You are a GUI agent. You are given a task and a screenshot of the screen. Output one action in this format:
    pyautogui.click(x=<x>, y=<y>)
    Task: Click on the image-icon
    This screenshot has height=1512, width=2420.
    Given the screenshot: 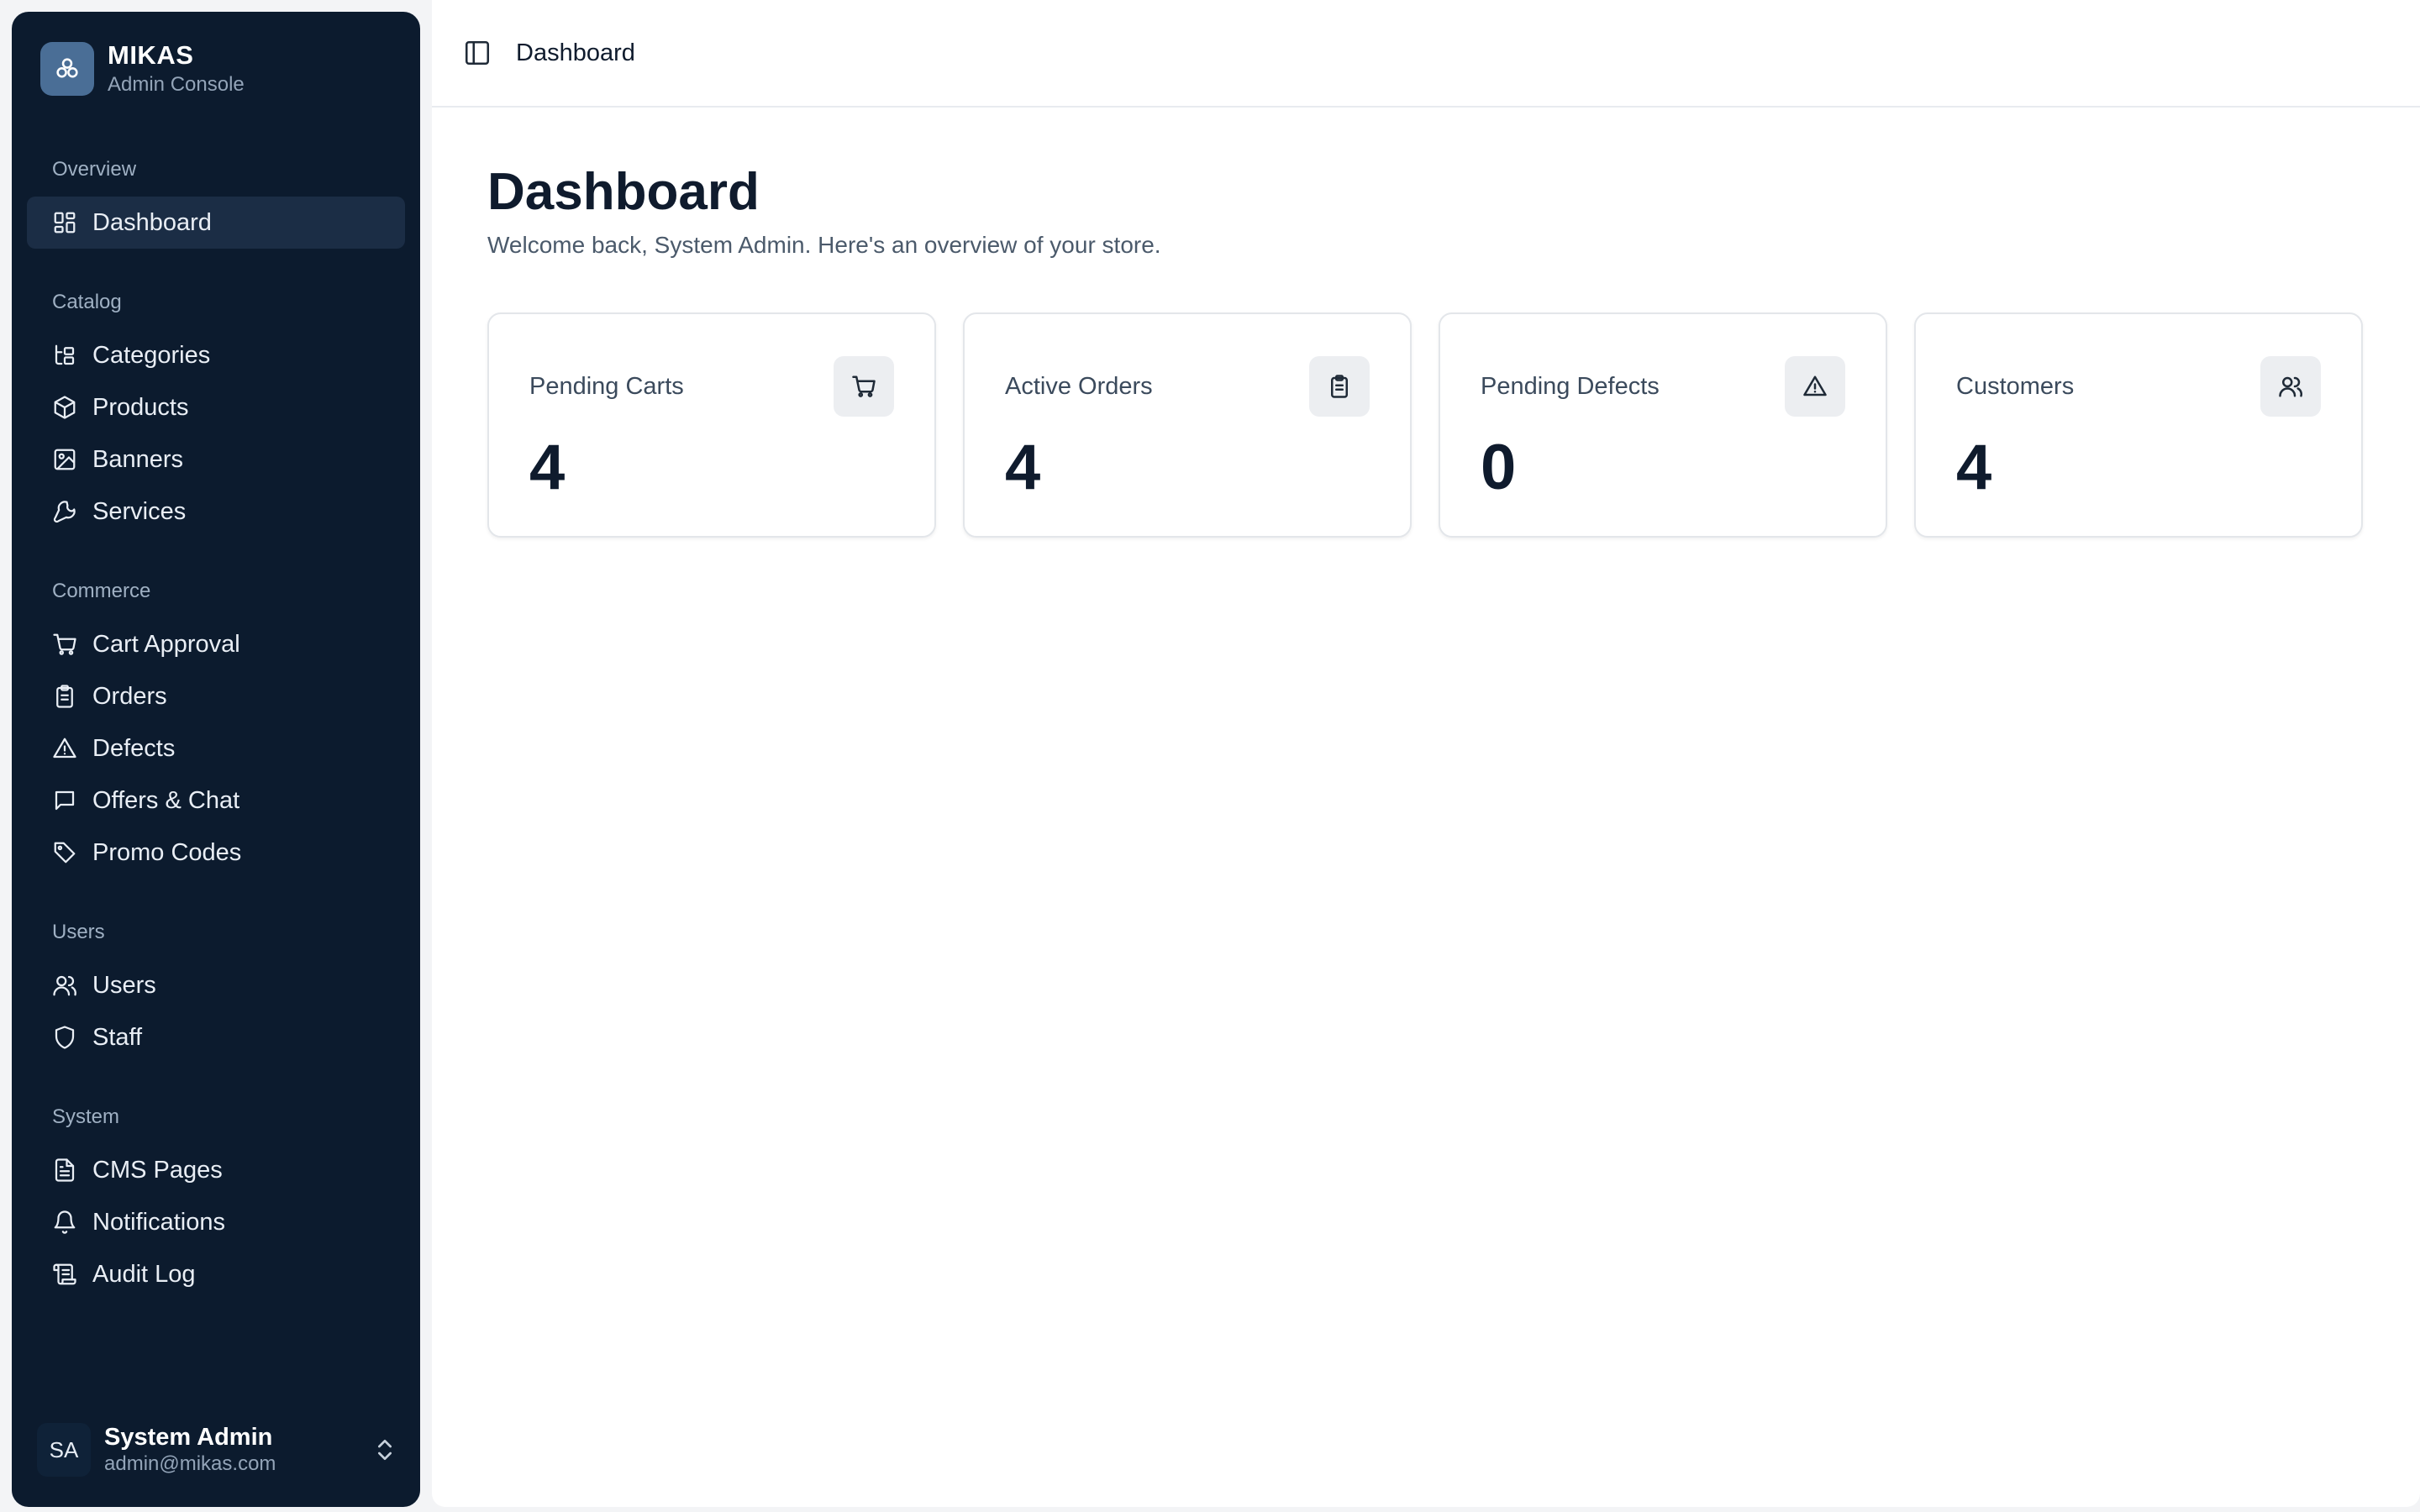 What is the action you would take?
    pyautogui.click(x=64, y=459)
    